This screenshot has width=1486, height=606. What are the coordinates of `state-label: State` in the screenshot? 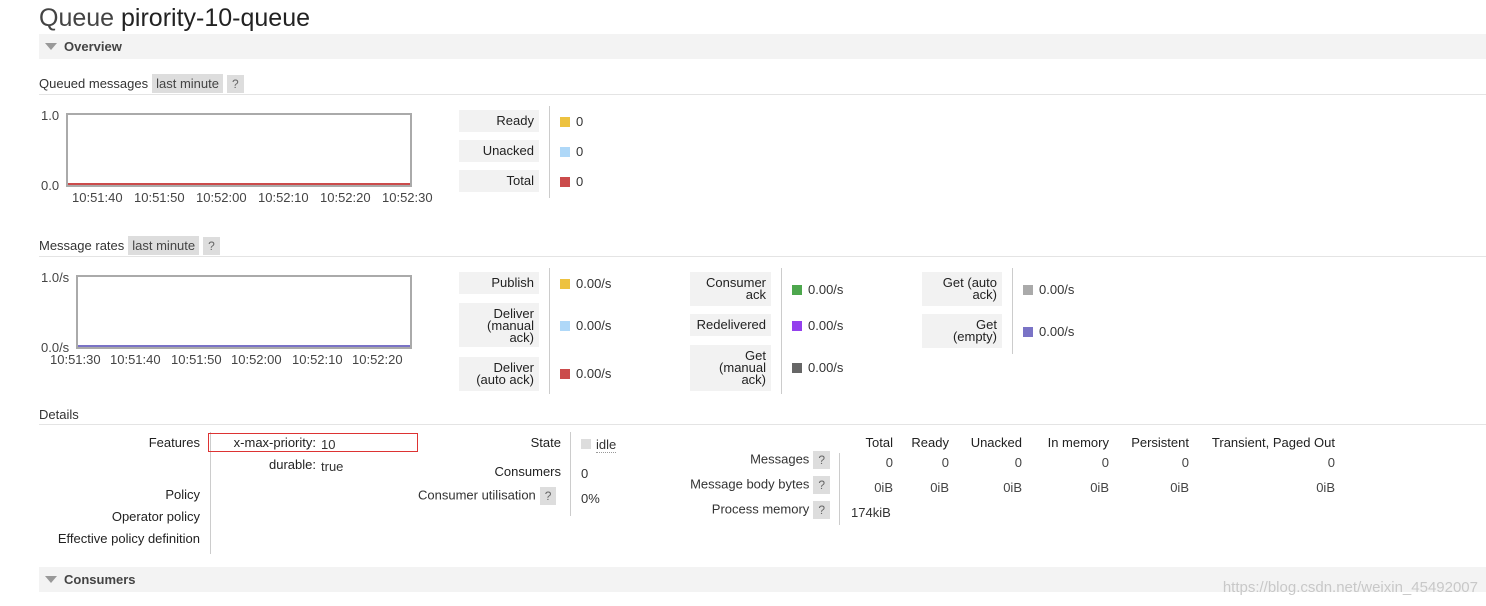 It's located at (545, 442).